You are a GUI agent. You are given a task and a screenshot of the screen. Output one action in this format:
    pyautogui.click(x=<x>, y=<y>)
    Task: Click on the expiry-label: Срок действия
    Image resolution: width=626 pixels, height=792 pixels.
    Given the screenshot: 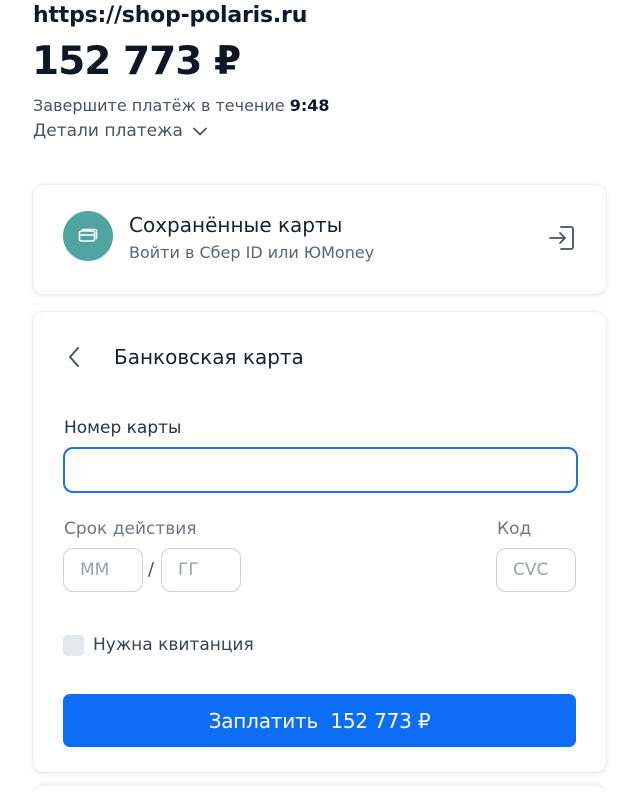 What is the action you would take?
    pyautogui.click(x=130, y=529)
    